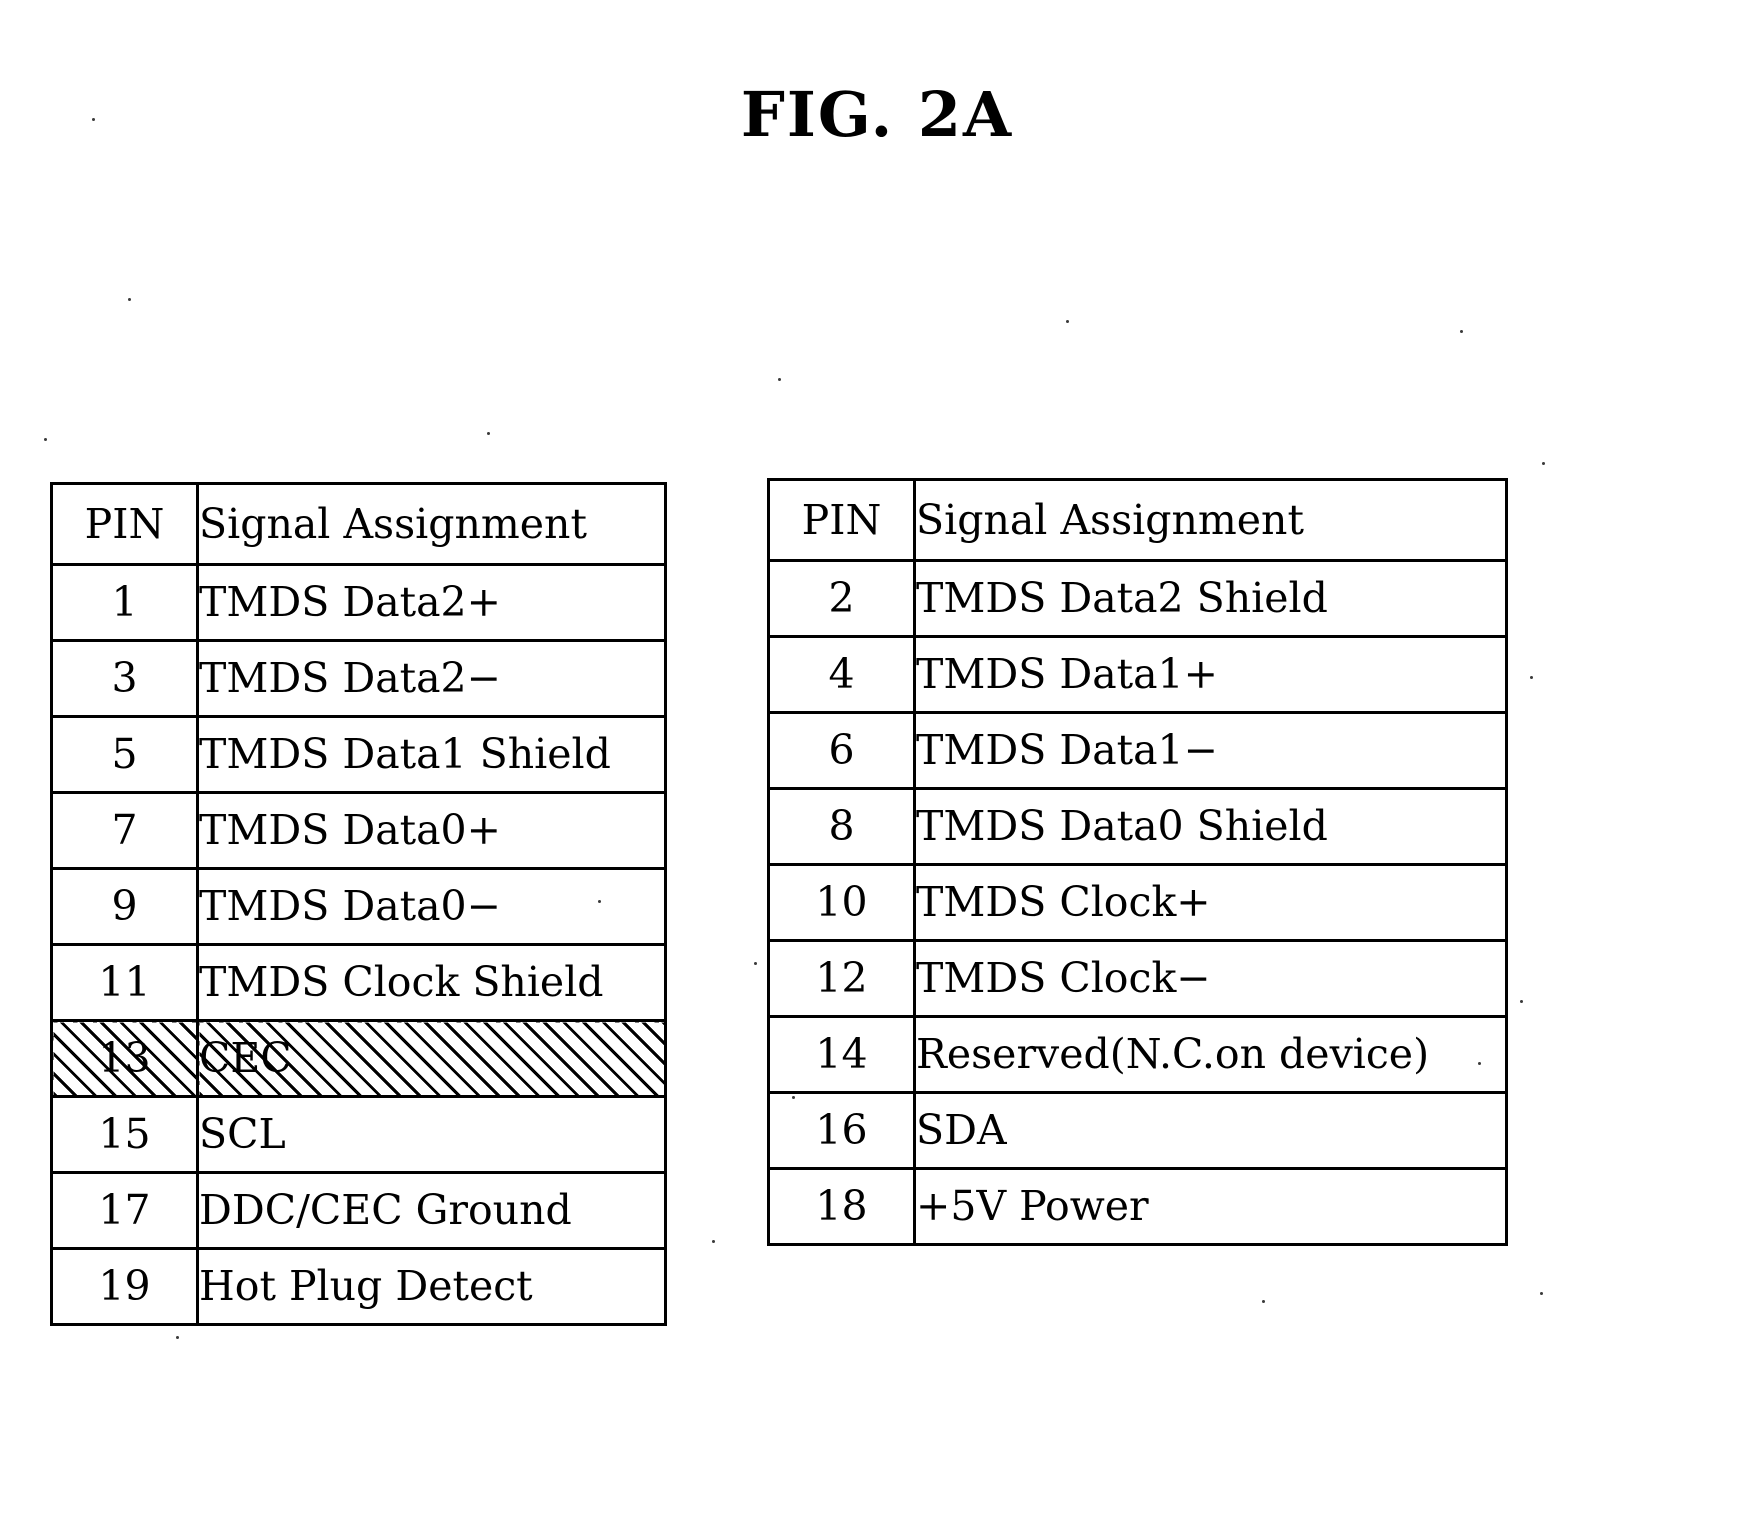 This screenshot has width=1754, height=1528. I want to click on table-row: 1 TMDS Data2+, so click(358, 602).